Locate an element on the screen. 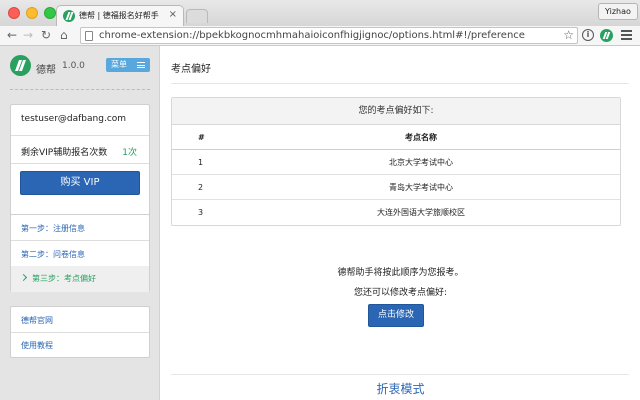 Image resolution: width=640 pixels, height=400 pixels. chevron-right-icon is located at coordinates (23, 277).